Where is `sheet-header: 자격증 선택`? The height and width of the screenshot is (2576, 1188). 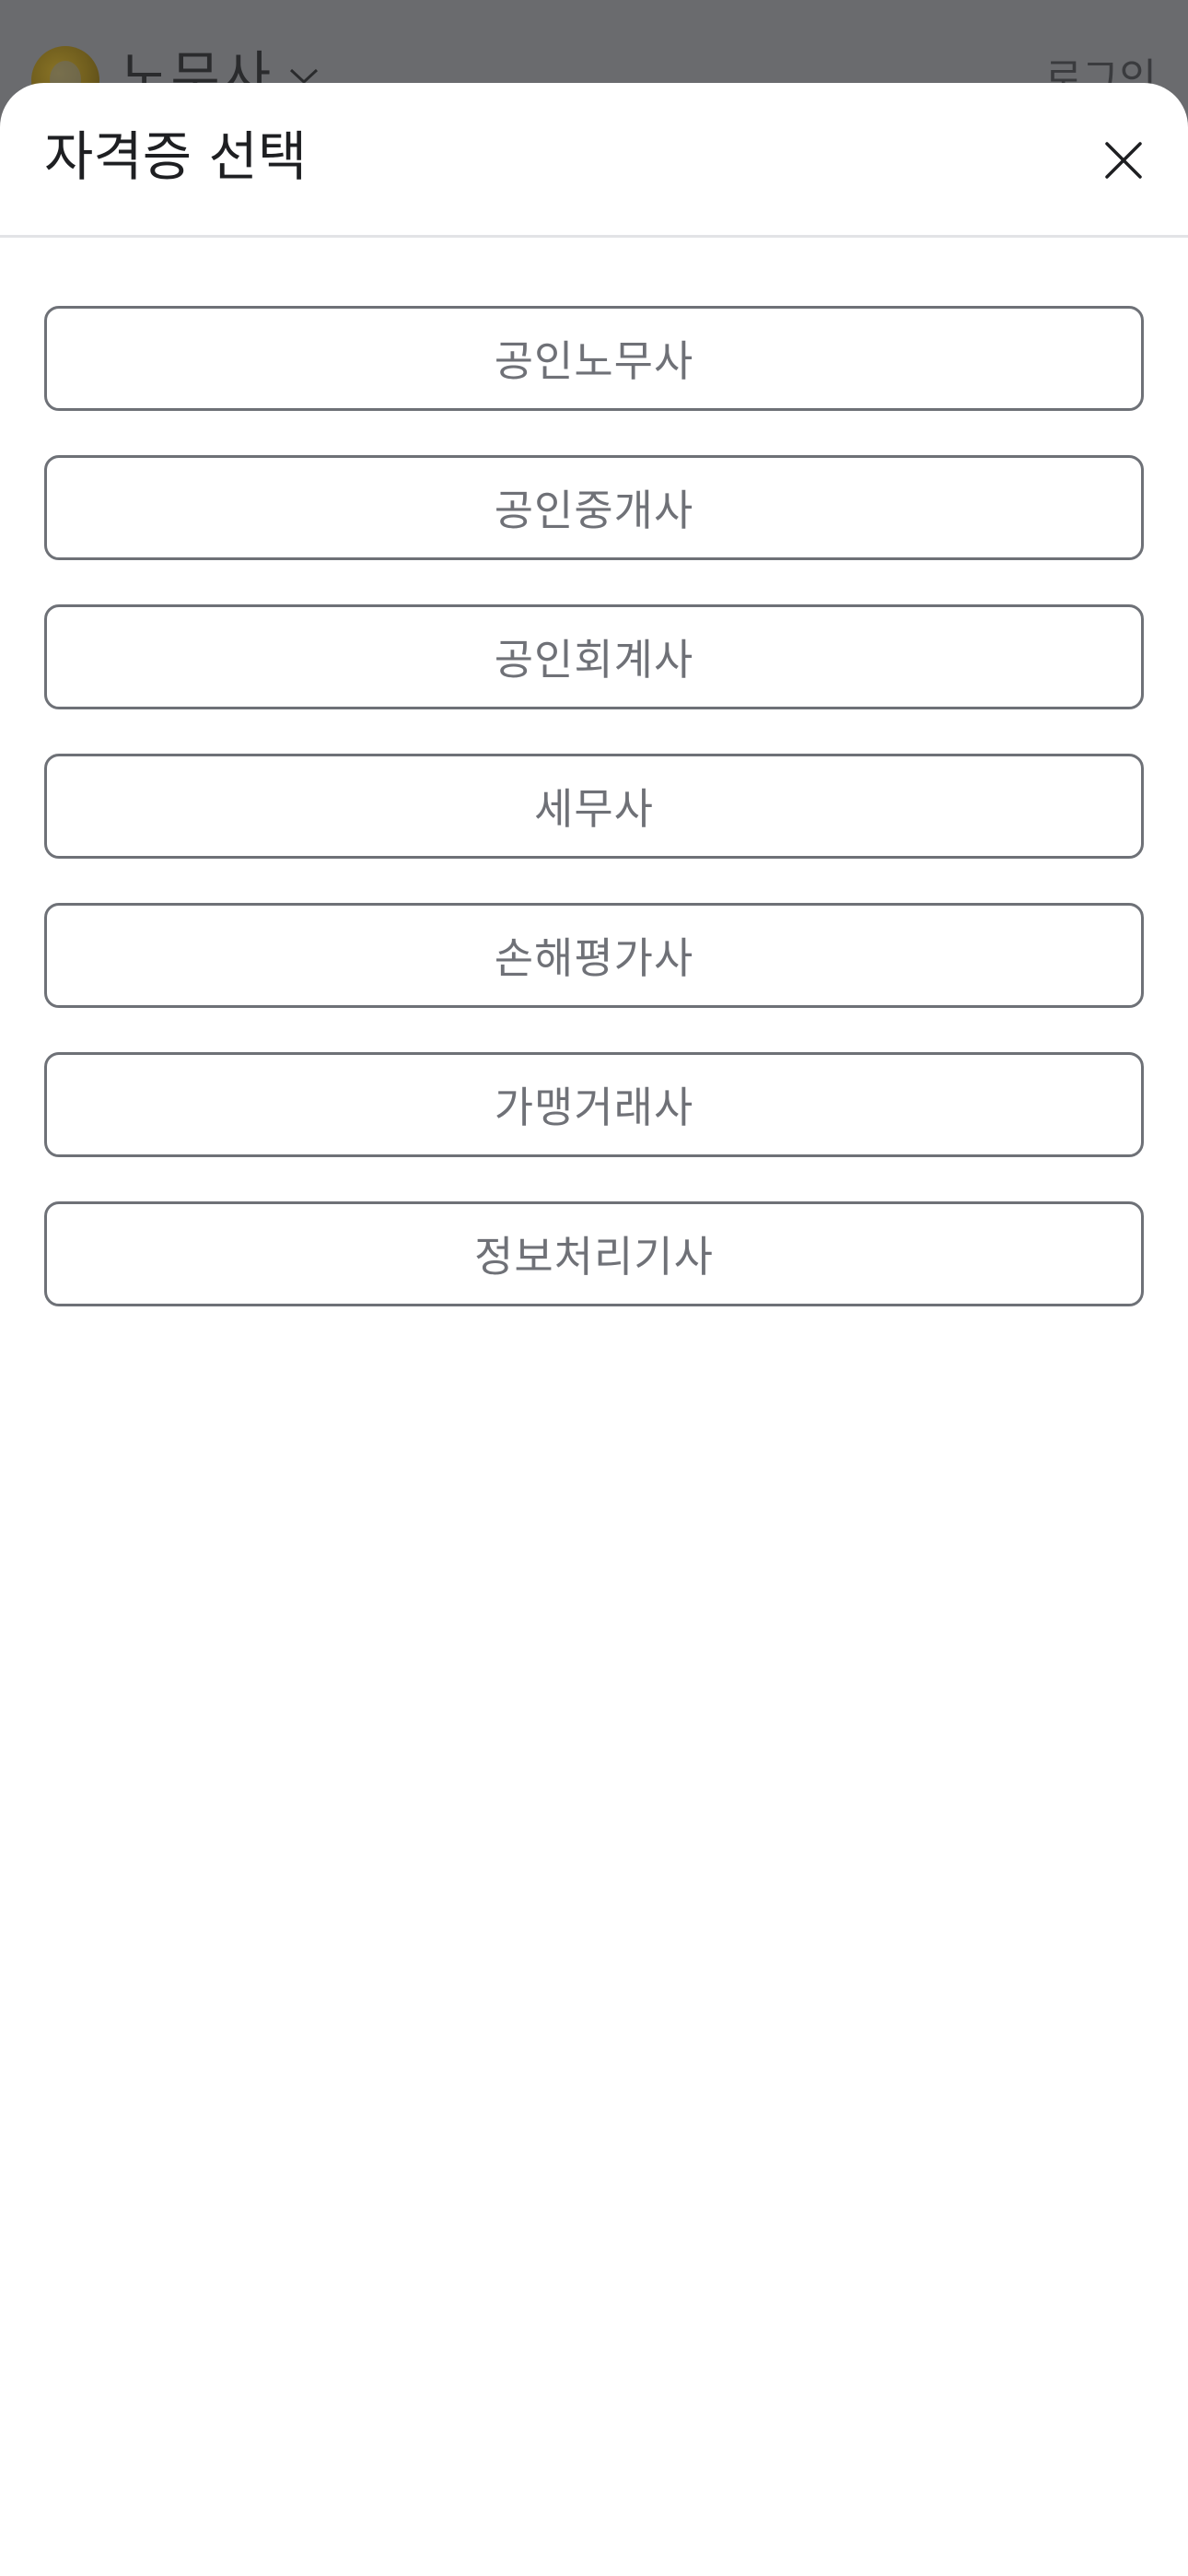 sheet-header: 자격증 선택 is located at coordinates (594, 160).